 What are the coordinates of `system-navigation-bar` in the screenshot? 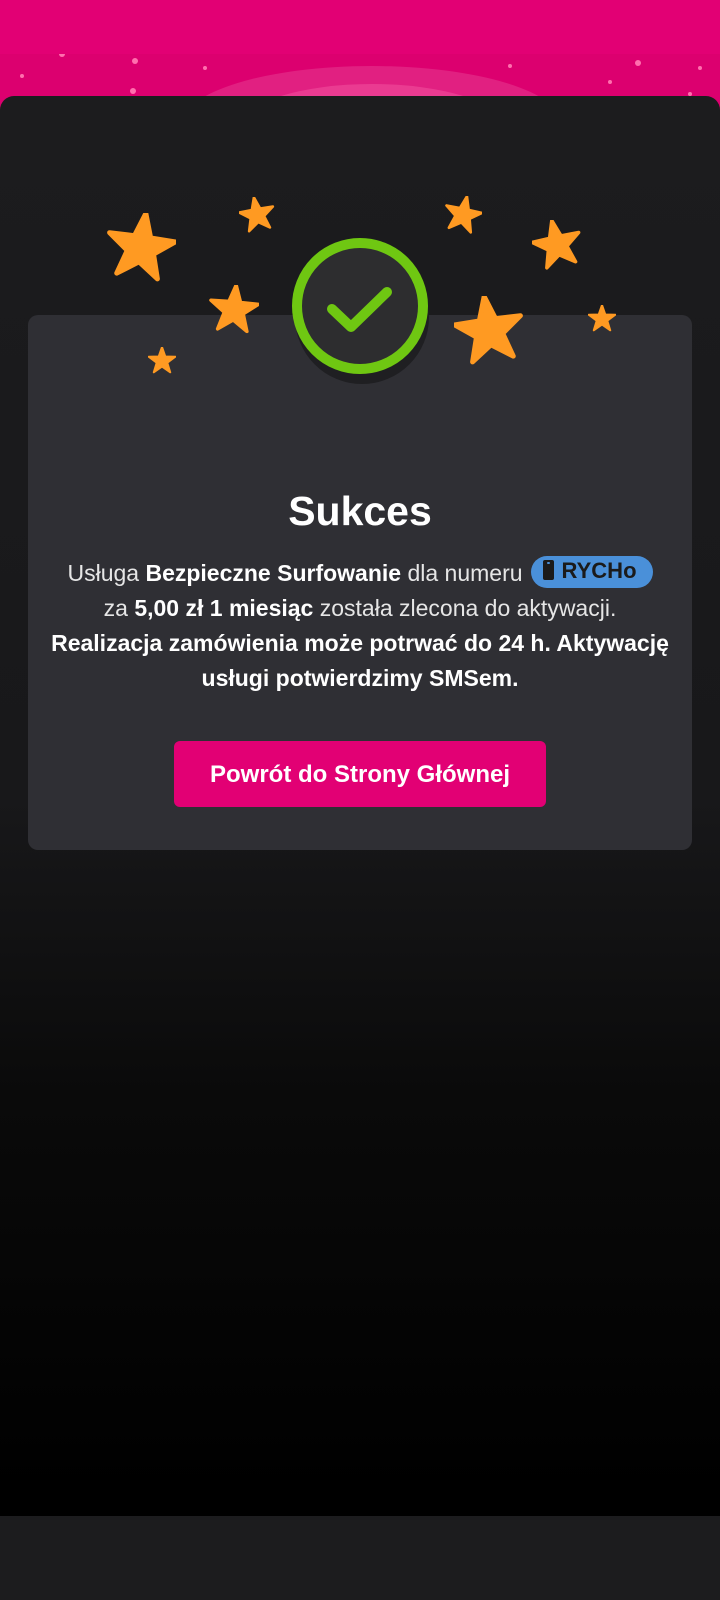 It's located at (360, 1558).